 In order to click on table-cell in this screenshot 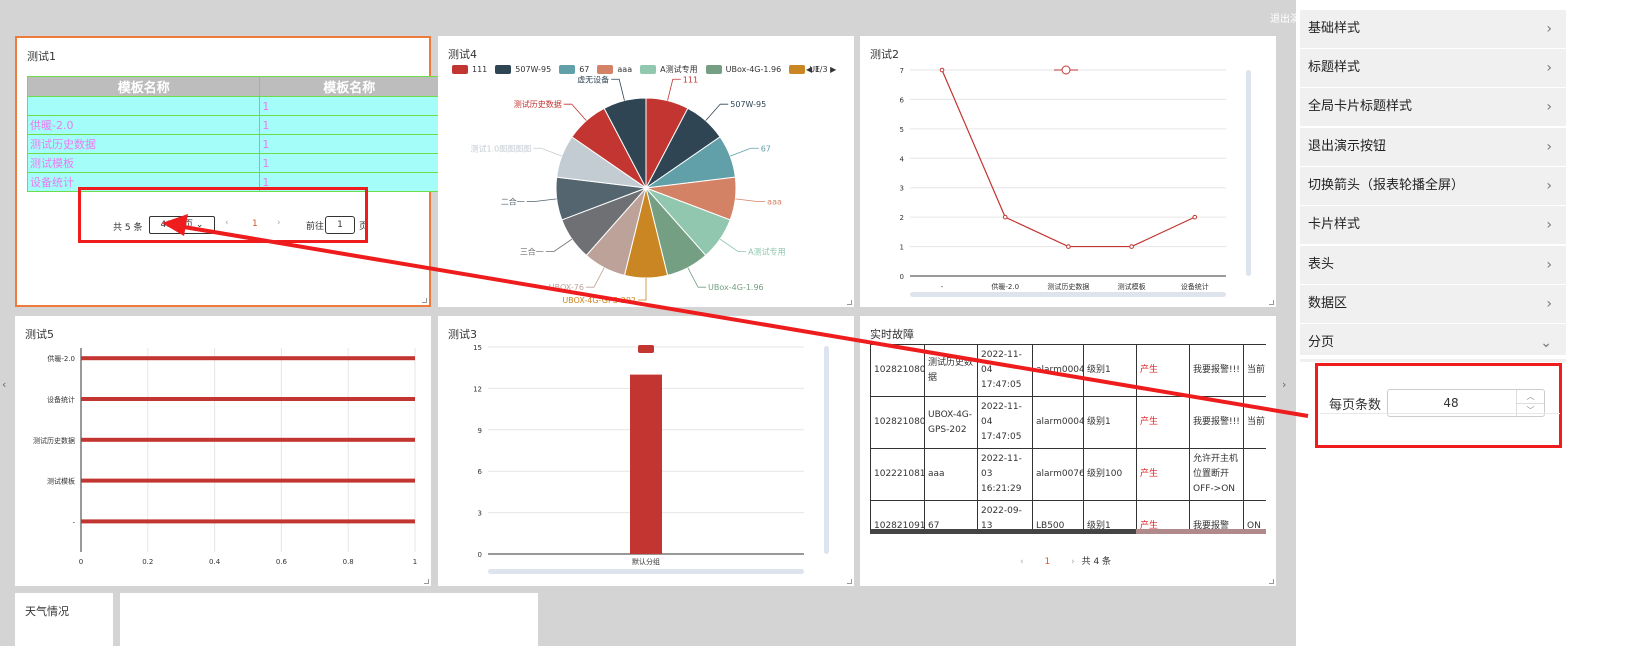, I will do `click(143, 106)`.